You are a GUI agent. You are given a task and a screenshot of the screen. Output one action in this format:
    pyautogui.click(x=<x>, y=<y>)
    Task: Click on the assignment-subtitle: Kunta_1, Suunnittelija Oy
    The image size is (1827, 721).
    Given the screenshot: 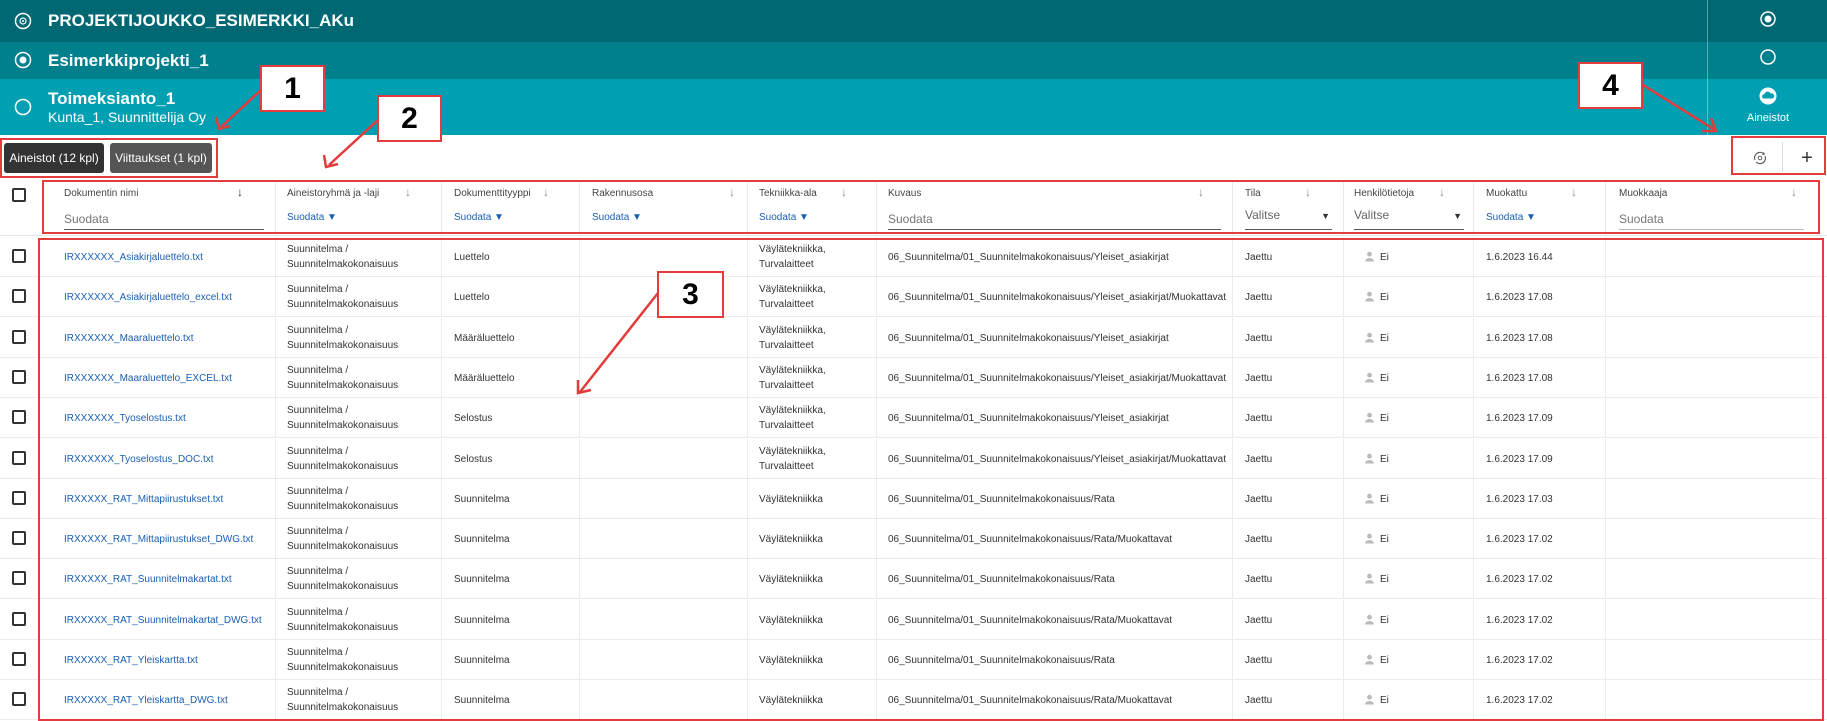 What is the action you would take?
    pyautogui.click(x=127, y=117)
    